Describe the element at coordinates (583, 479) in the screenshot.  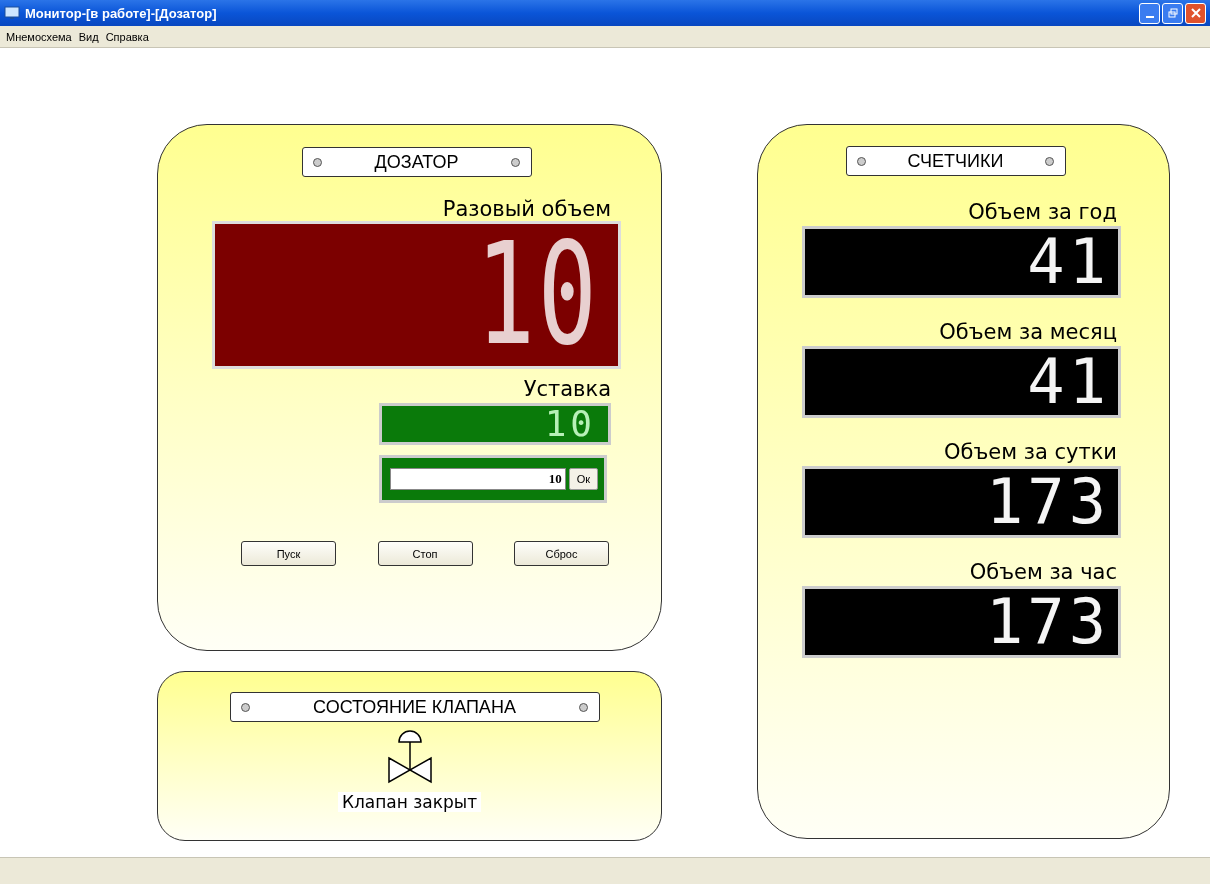
I see `ok-button: Ок` at that location.